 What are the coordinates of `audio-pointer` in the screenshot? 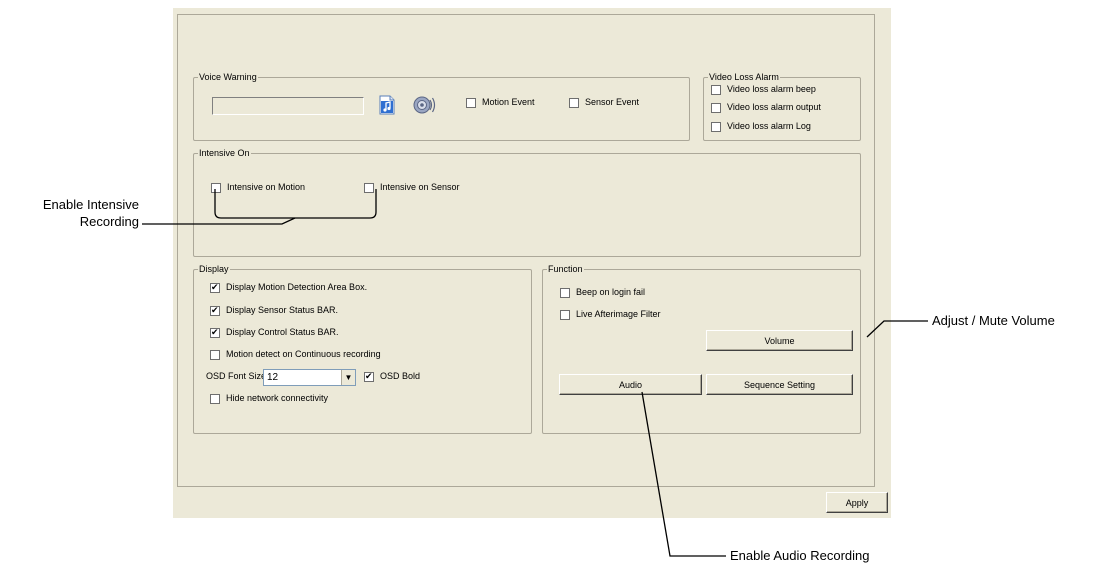 It's located at (683, 474).